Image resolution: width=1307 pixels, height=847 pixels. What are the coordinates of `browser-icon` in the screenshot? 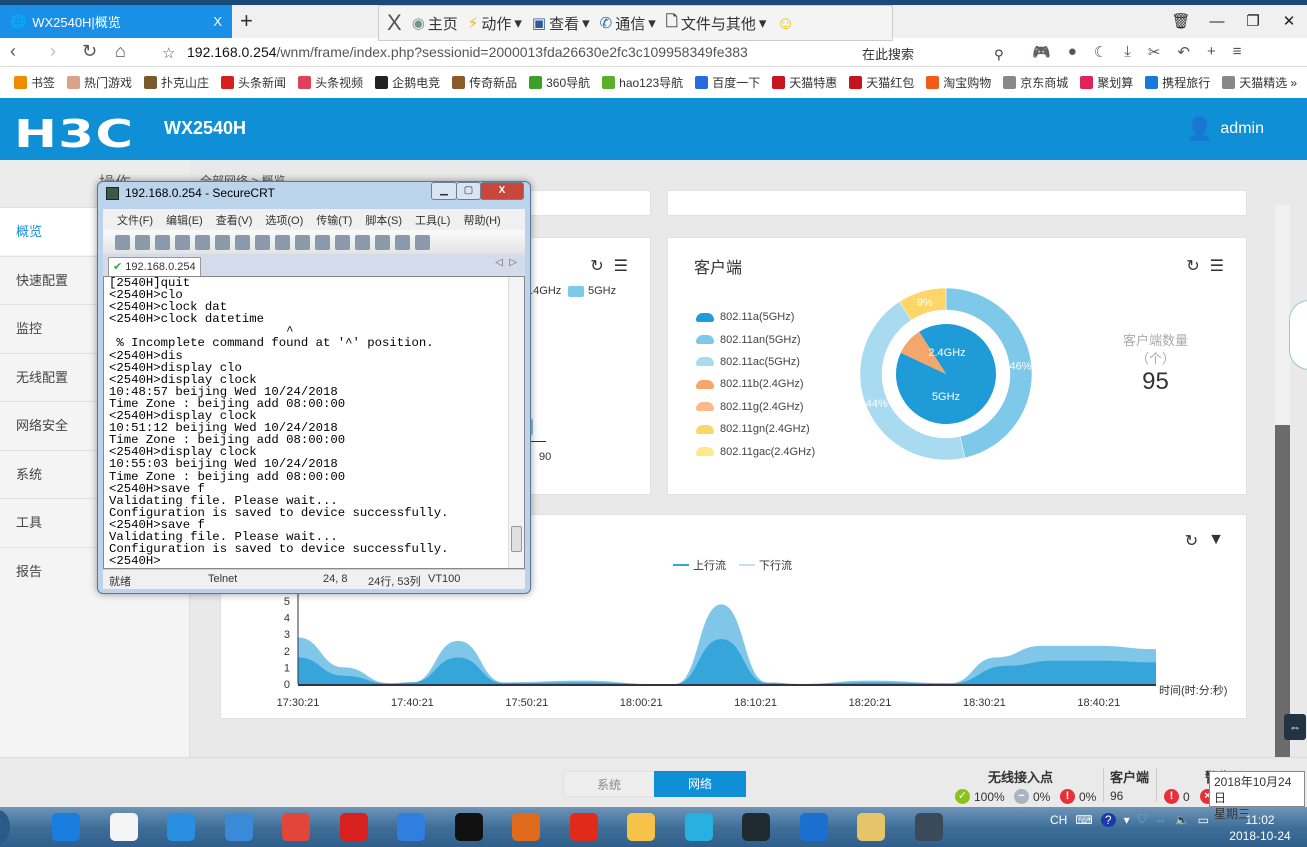 It's located at (239, 827).